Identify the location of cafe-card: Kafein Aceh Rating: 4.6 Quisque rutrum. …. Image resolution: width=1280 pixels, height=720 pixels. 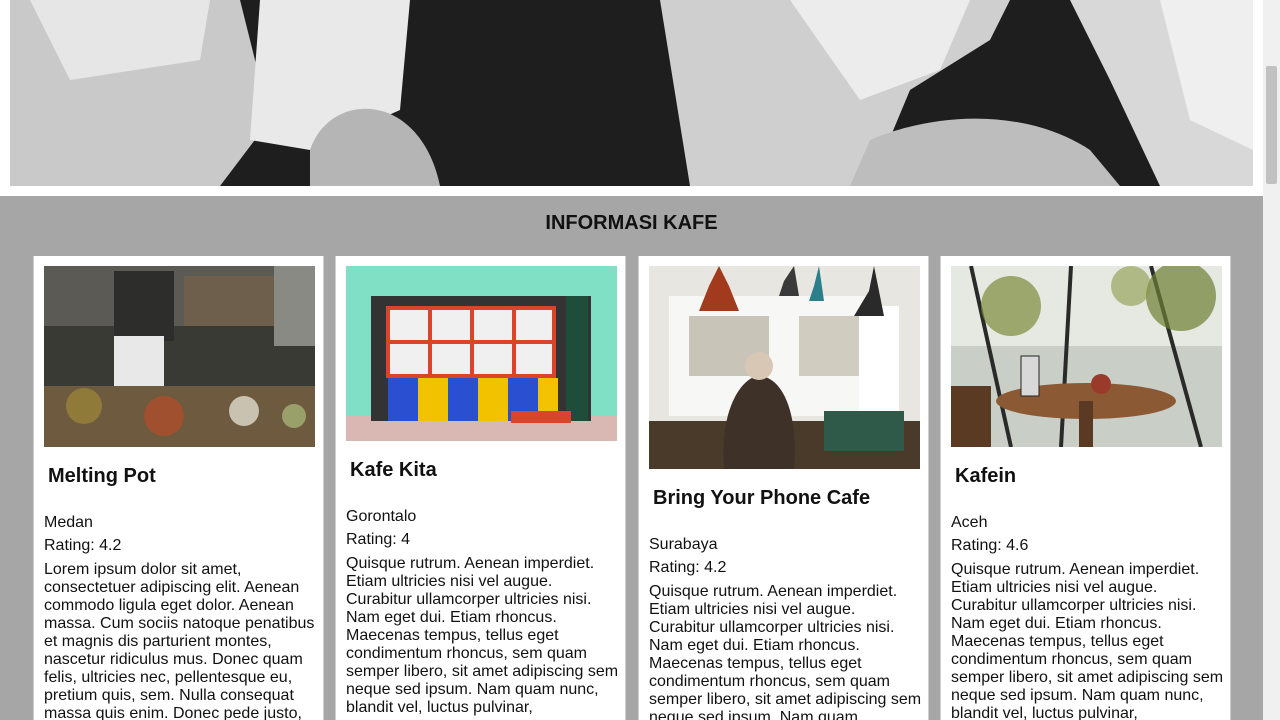
(1085, 488).